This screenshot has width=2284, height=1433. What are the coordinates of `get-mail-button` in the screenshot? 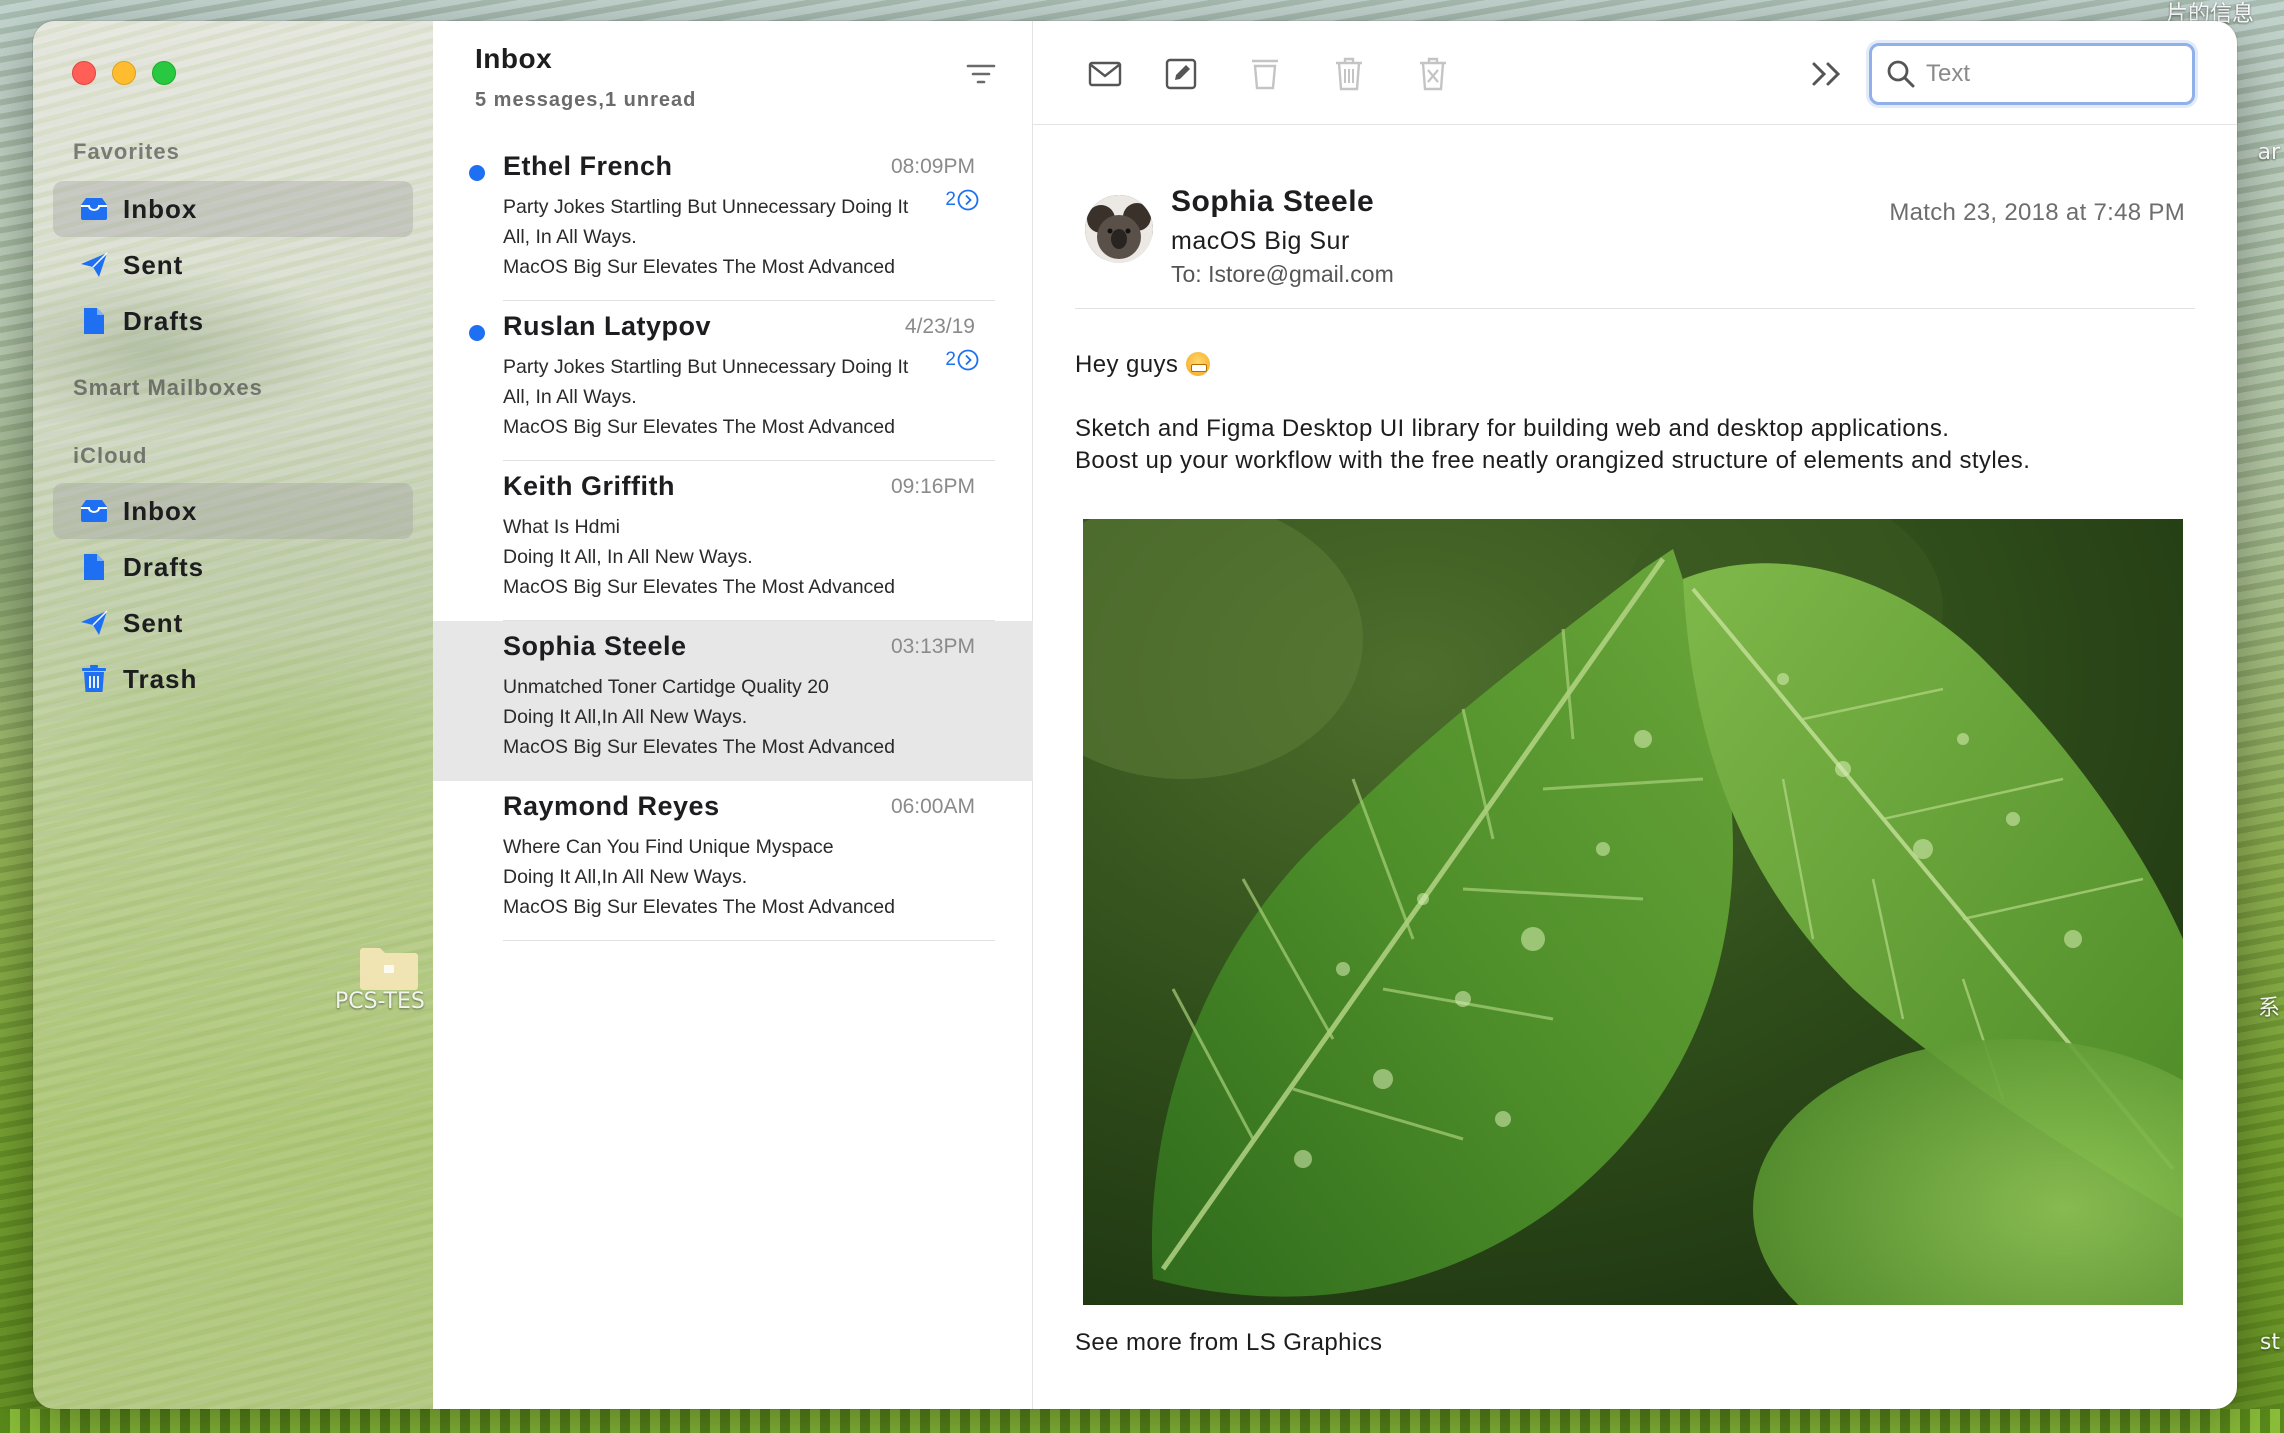 It's located at (1105, 74).